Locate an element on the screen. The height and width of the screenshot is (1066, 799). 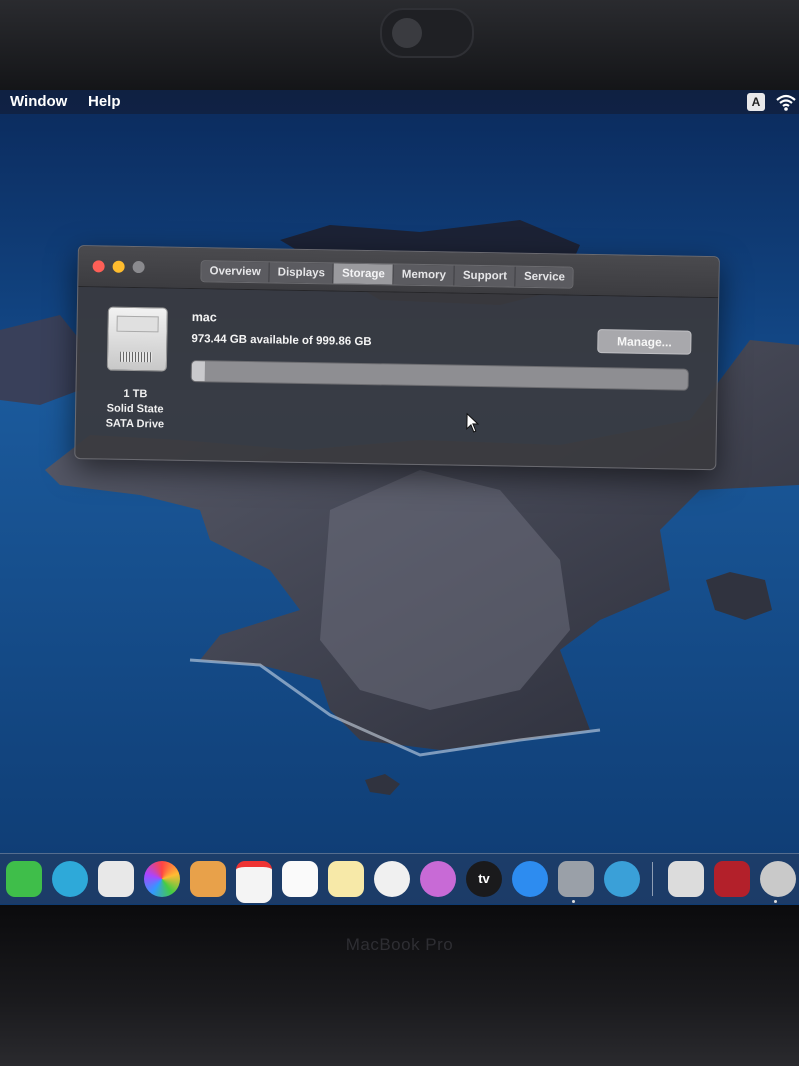
tab-displays: Displays is located at coordinates (302, 273).